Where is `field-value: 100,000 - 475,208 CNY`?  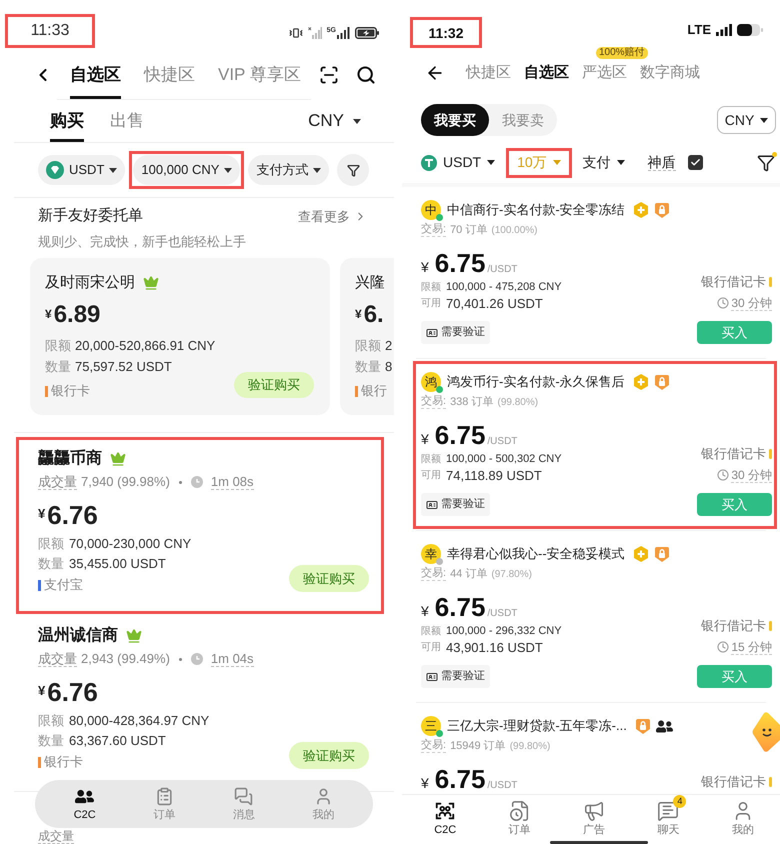 field-value: 100,000 - 475,208 CNY is located at coordinates (504, 287).